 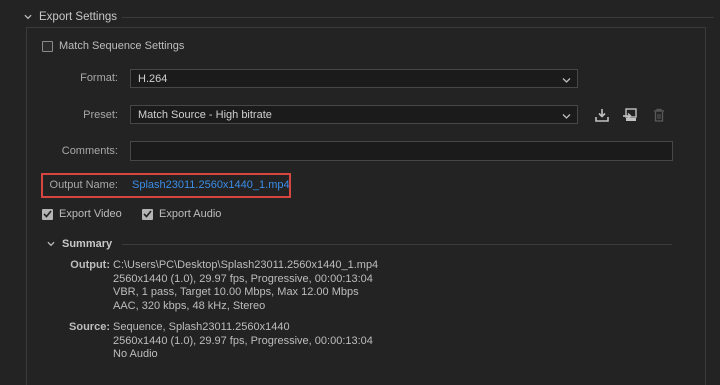 I want to click on export-video-label: Export Video, so click(x=90, y=214).